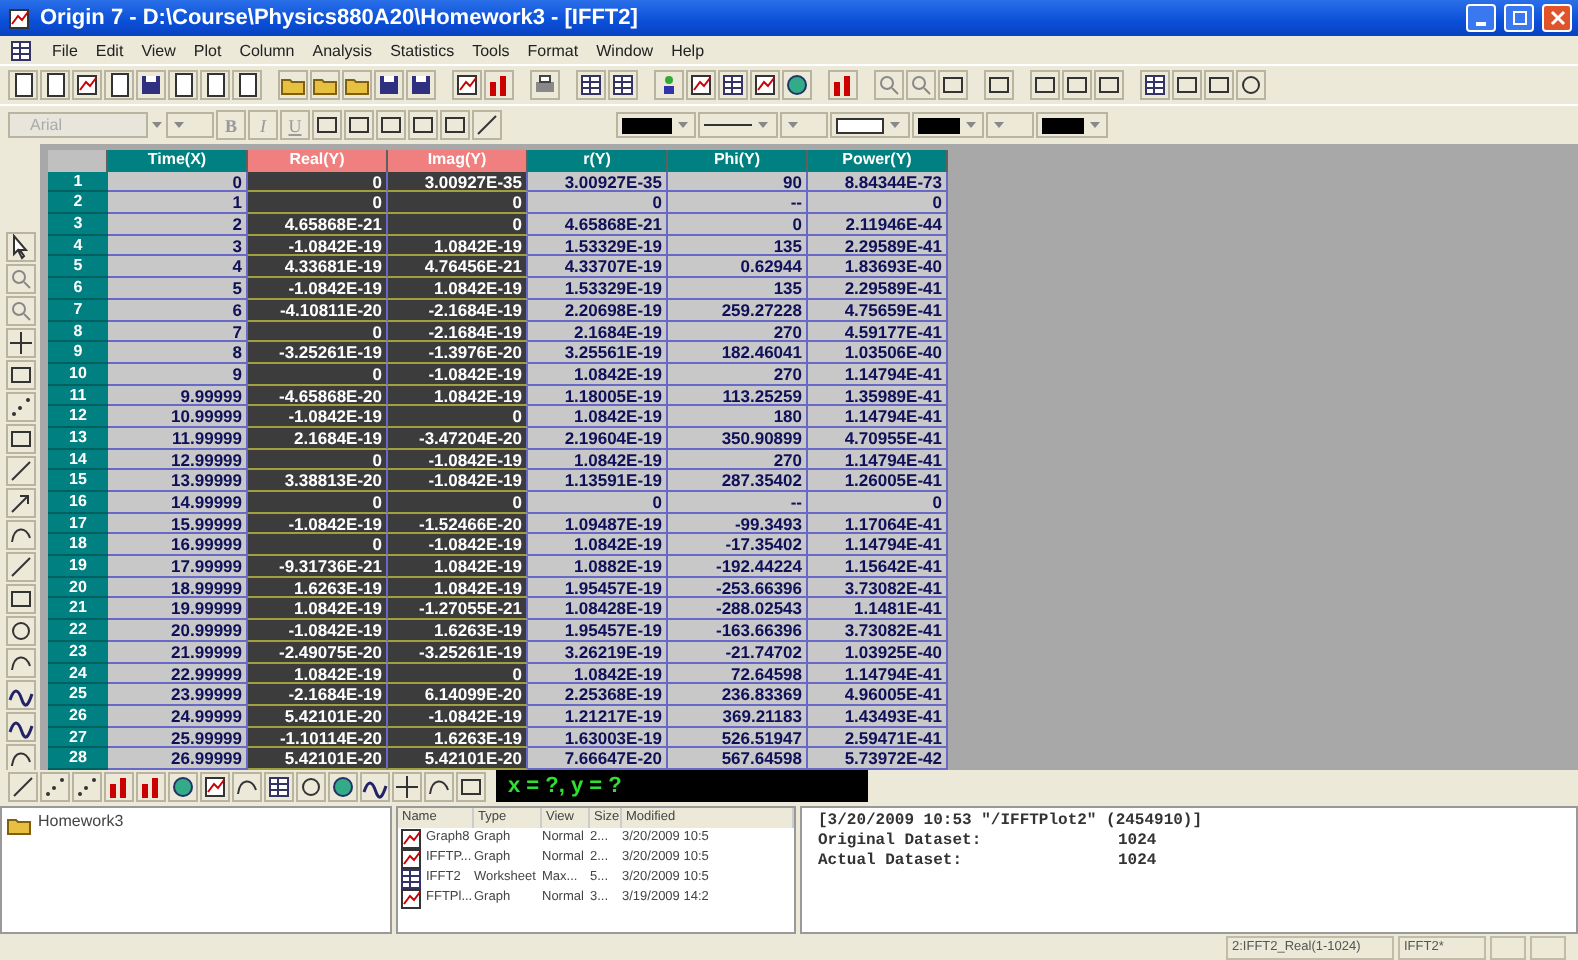 The image size is (1578, 960). What do you see at coordinates (1557, 18) in the screenshot?
I see `close-button` at bounding box center [1557, 18].